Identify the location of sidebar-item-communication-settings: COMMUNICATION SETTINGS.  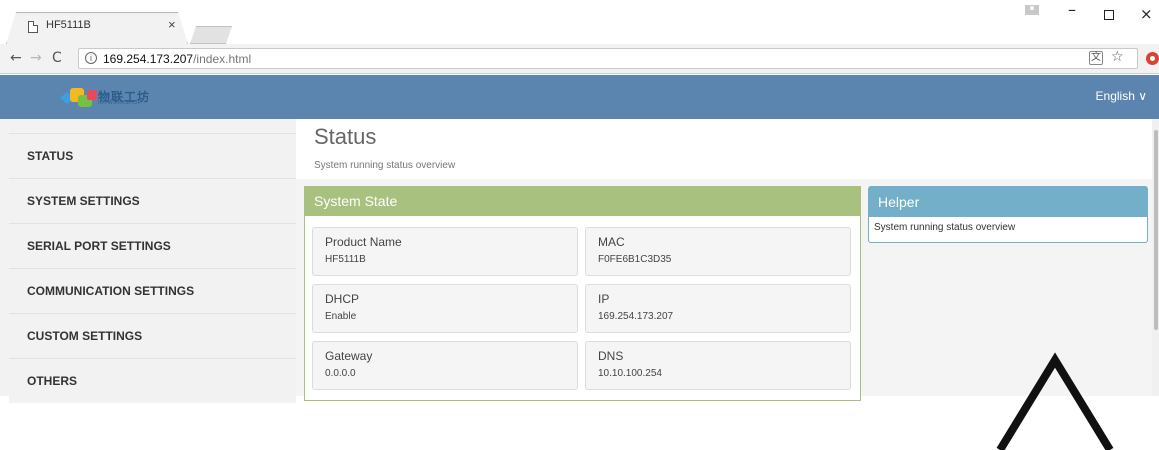
(152, 290).